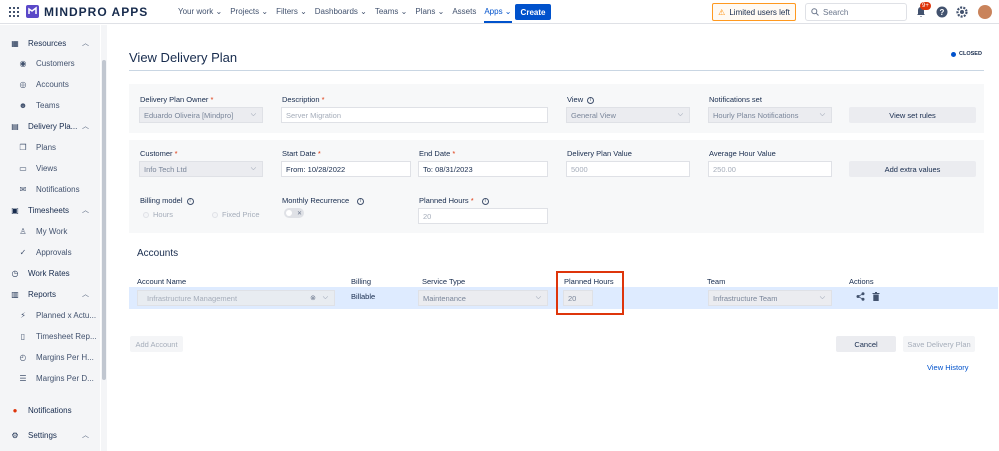 This screenshot has height=451, width=999. I want to click on limited-users-button: ⚠ Limited users left, so click(754, 12).